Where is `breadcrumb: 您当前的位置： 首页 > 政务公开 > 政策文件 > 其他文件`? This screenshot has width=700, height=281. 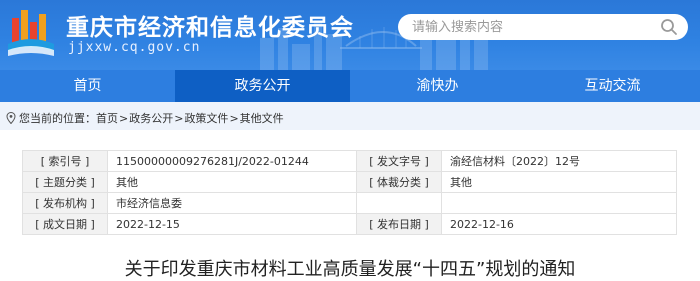
breadcrumb: 您当前的位置： 首页 > 政务公开 > 政策文件 > 其他文件 is located at coordinates (350, 116).